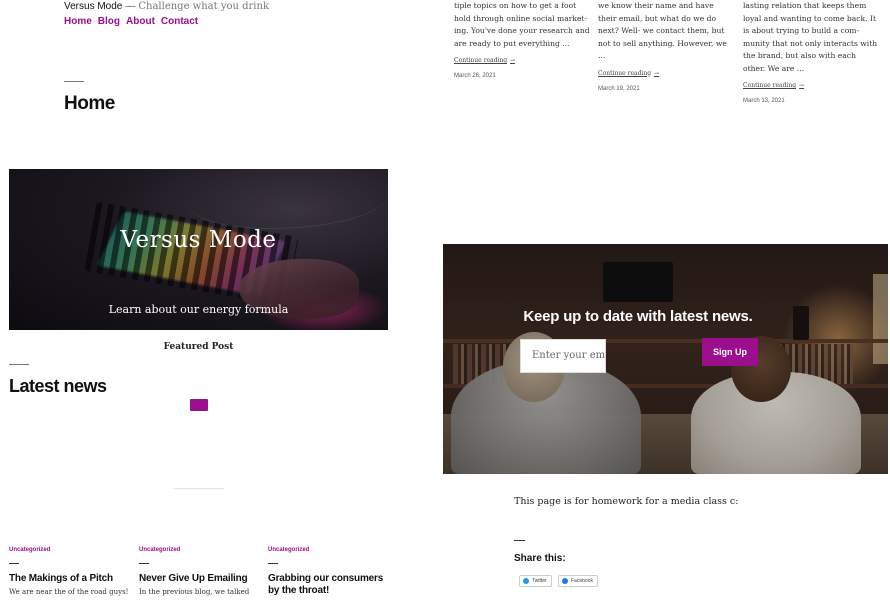 The image size is (890, 600). Describe the element at coordinates (58, 386) in the screenshot. I see `latest-news-heading: Latest news` at that location.